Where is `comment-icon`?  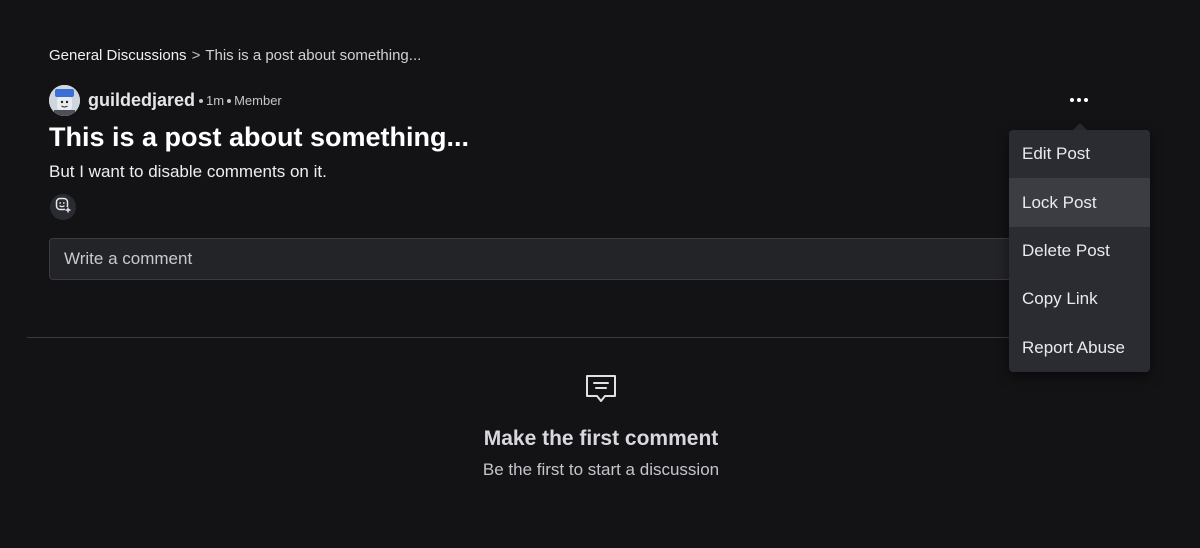 comment-icon is located at coordinates (601, 391).